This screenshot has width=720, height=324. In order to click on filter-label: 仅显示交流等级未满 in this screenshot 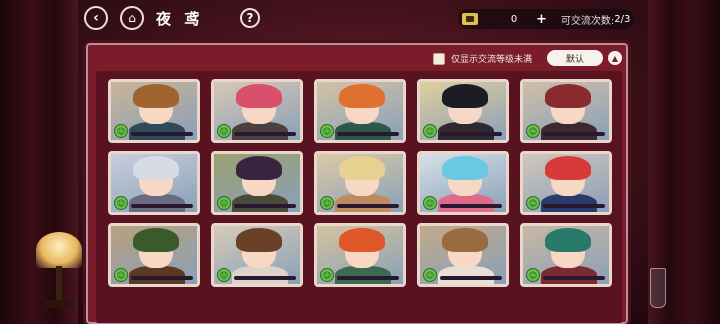, I will do `click(492, 60)`.